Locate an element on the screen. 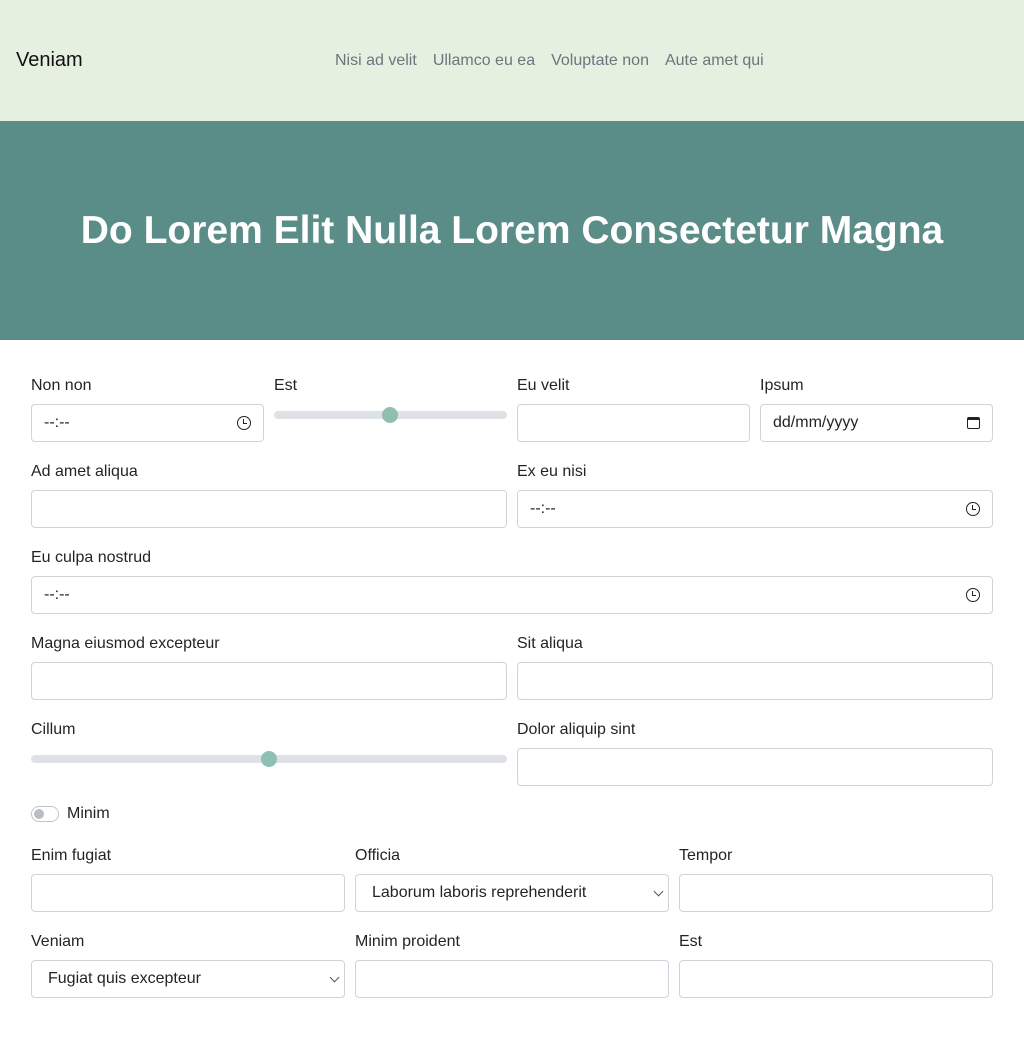 This screenshot has height=1046, width=1024. est-text-input is located at coordinates (836, 979).